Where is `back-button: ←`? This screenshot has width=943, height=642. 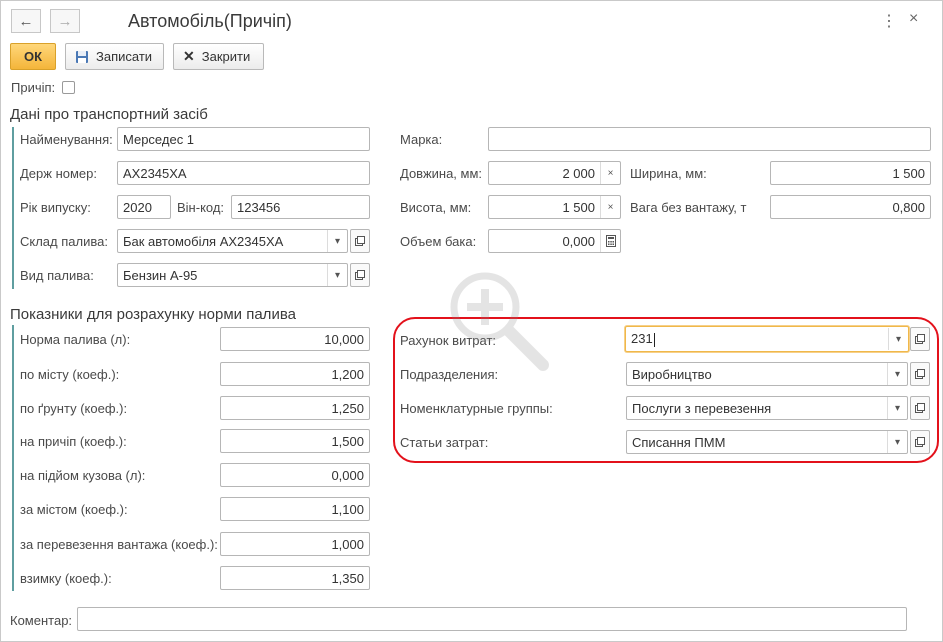
back-button: ← is located at coordinates (26, 21).